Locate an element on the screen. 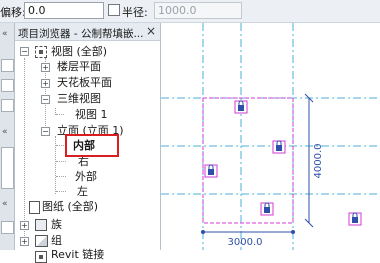  tree-label: 族 is located at coordinates (56, 224).